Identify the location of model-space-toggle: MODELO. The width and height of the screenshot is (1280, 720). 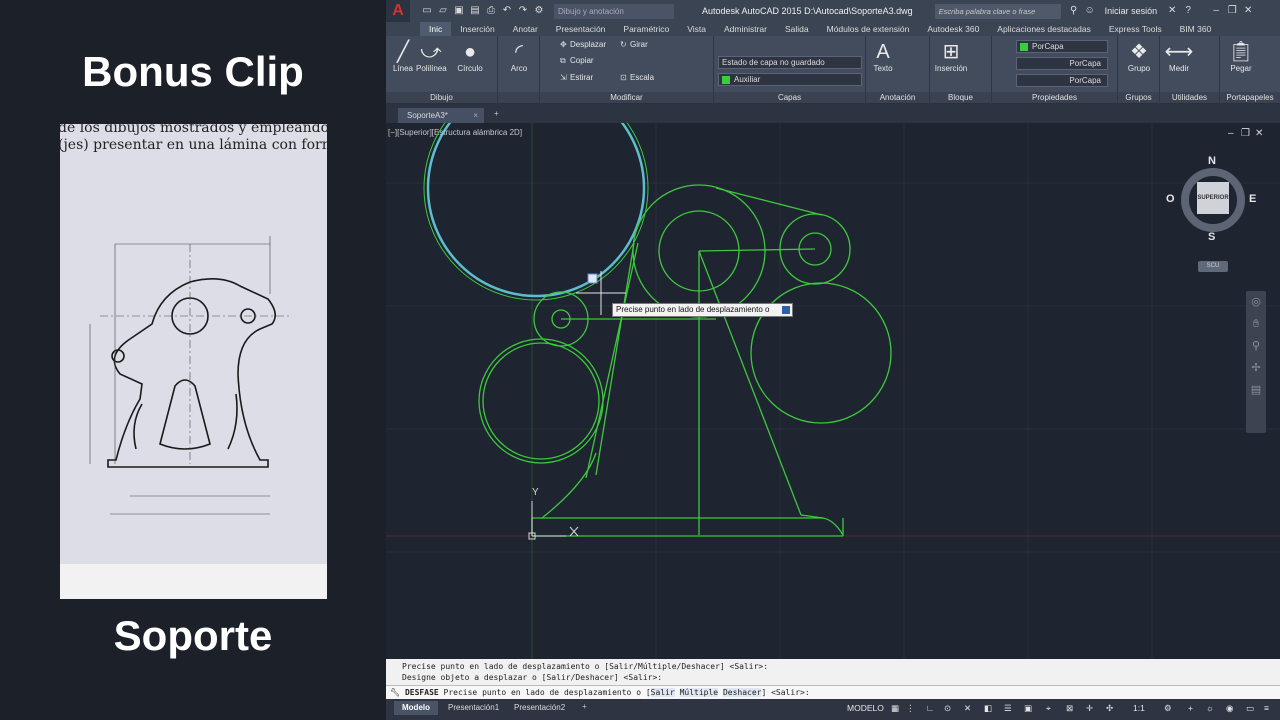
(865, 708).